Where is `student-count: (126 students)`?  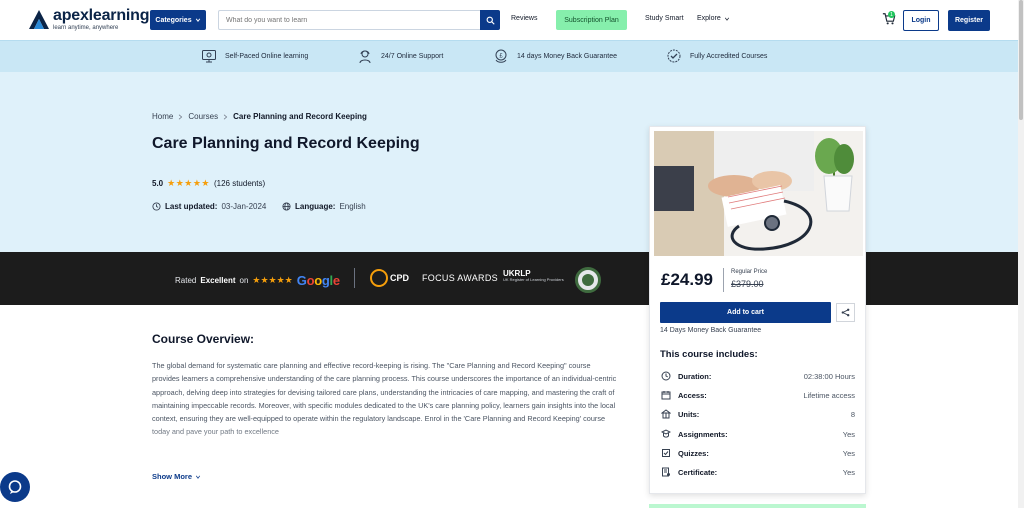 student-count: (126 students) is located at coordinates (239, 183).